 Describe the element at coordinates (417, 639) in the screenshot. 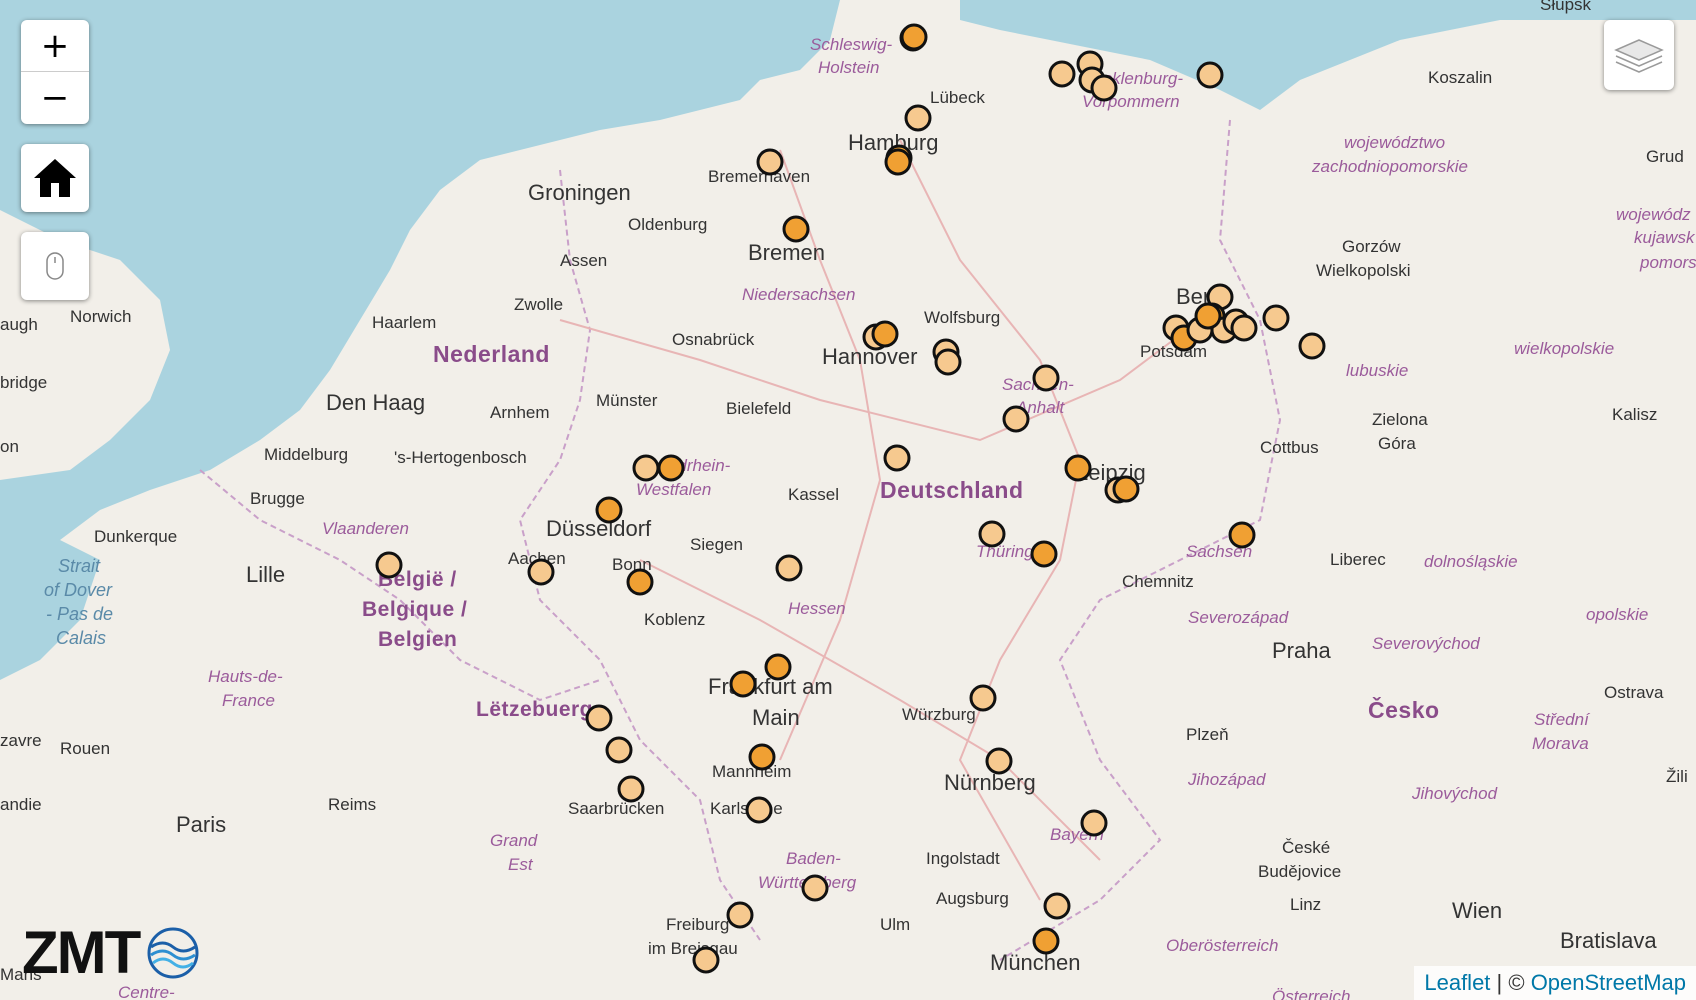

I see `label-belgien: Belgien` at that location.